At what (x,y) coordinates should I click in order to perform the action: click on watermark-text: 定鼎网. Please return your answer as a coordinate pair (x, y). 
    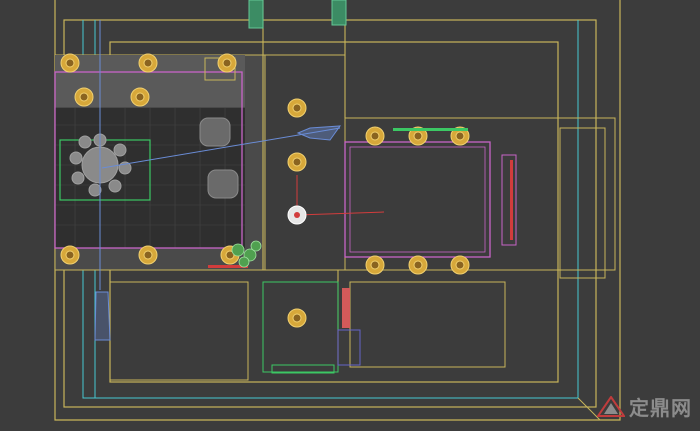
    Looking at the image, I should click on (660, 406).